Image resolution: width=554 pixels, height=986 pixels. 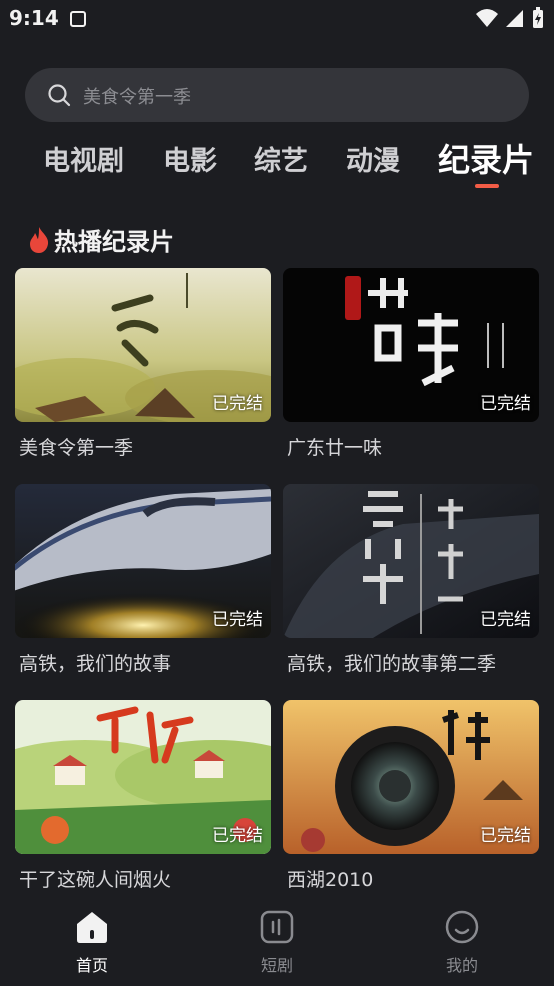 What do you see at coordinates (92, 927) in the screenshot?
I see `home-icon` at bounding box center [92, 927].